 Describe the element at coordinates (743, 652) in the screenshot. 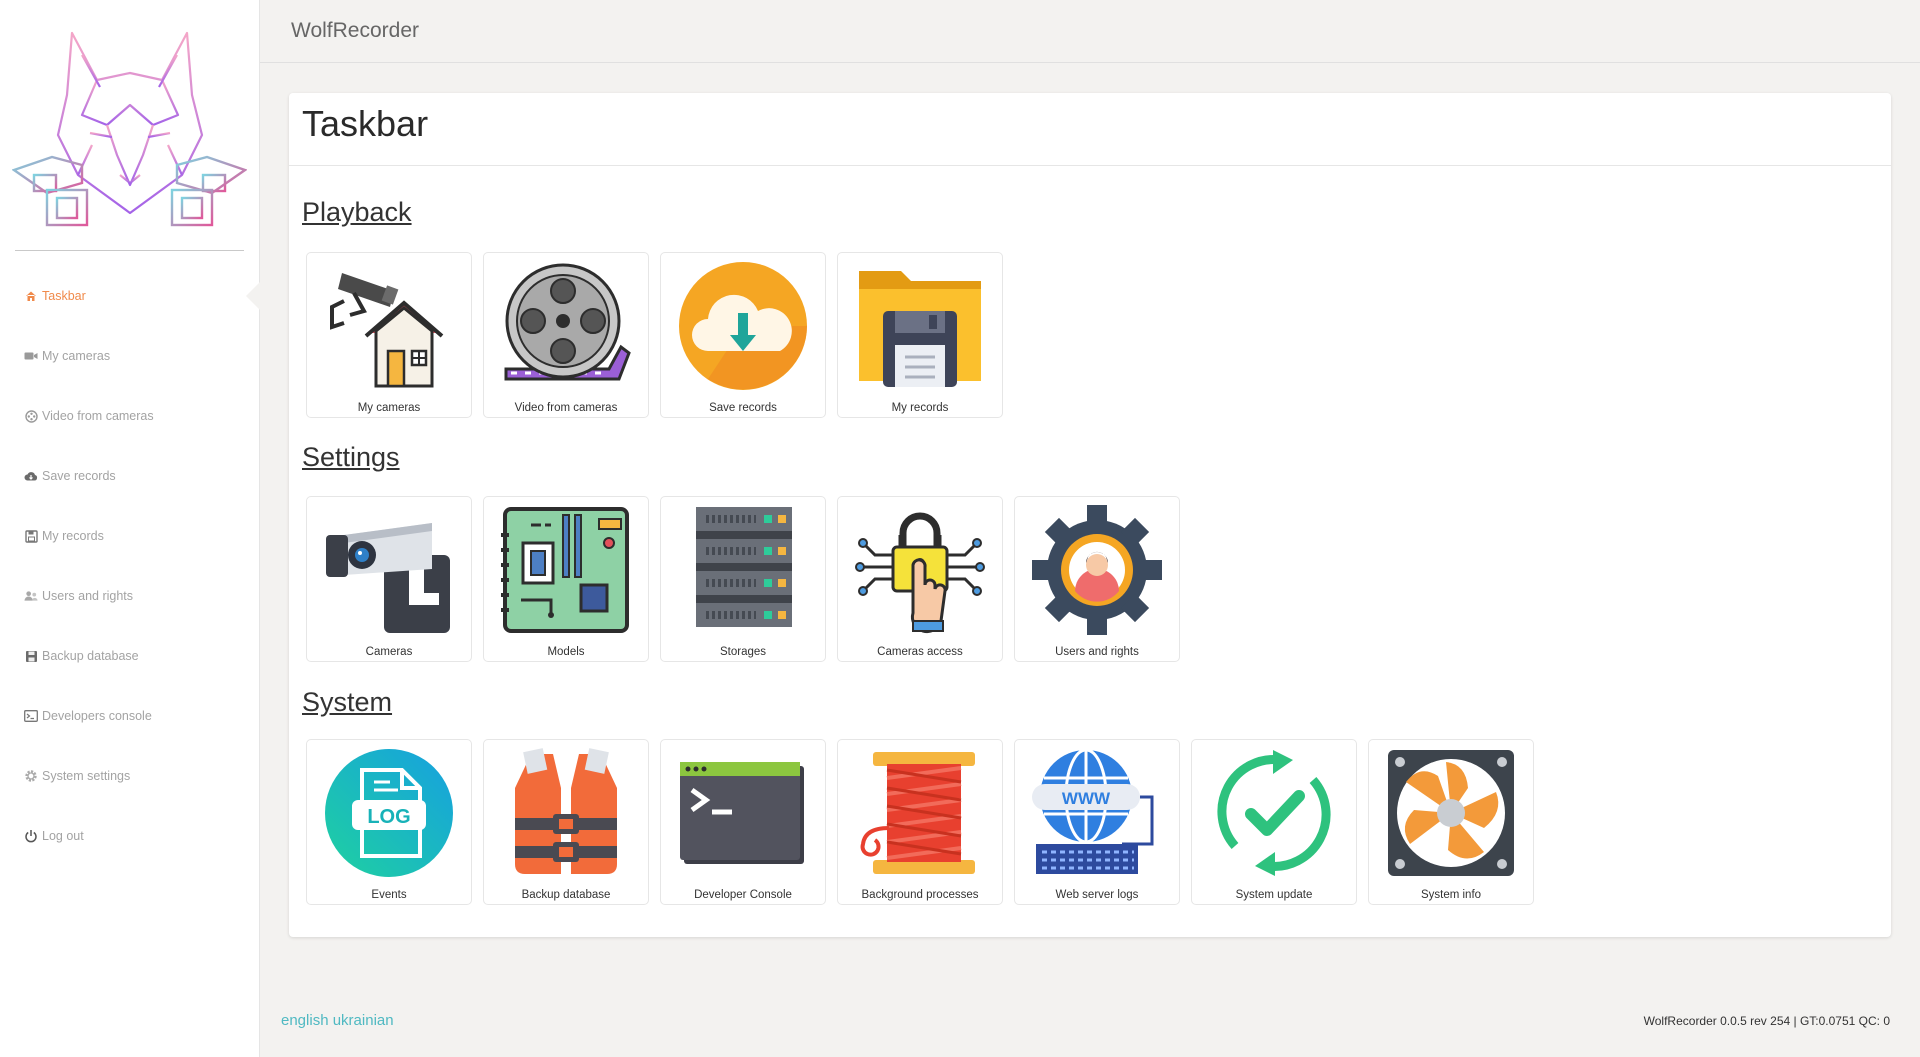

I see `tile-label: Storages` at that location.